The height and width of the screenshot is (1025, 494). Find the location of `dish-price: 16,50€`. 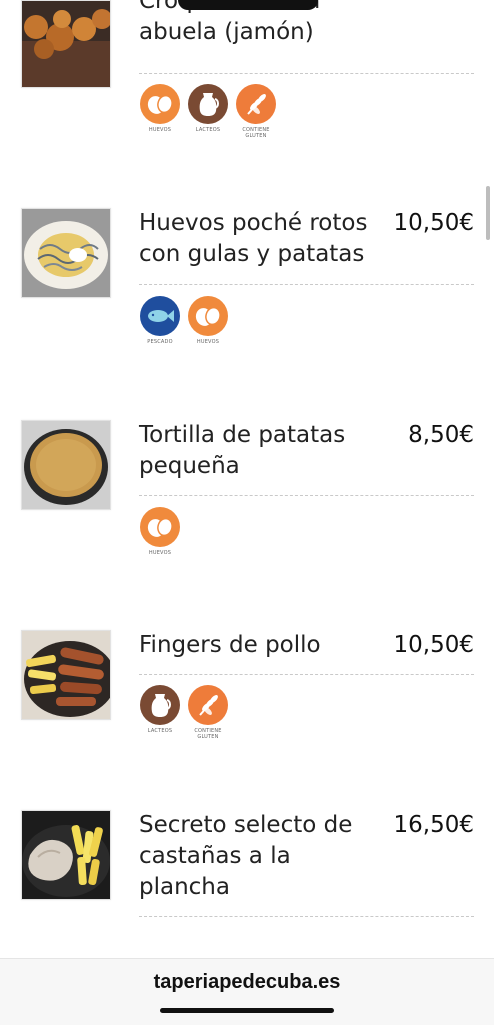

dish-price: 16,50€ is located at coordinates (433, 825).